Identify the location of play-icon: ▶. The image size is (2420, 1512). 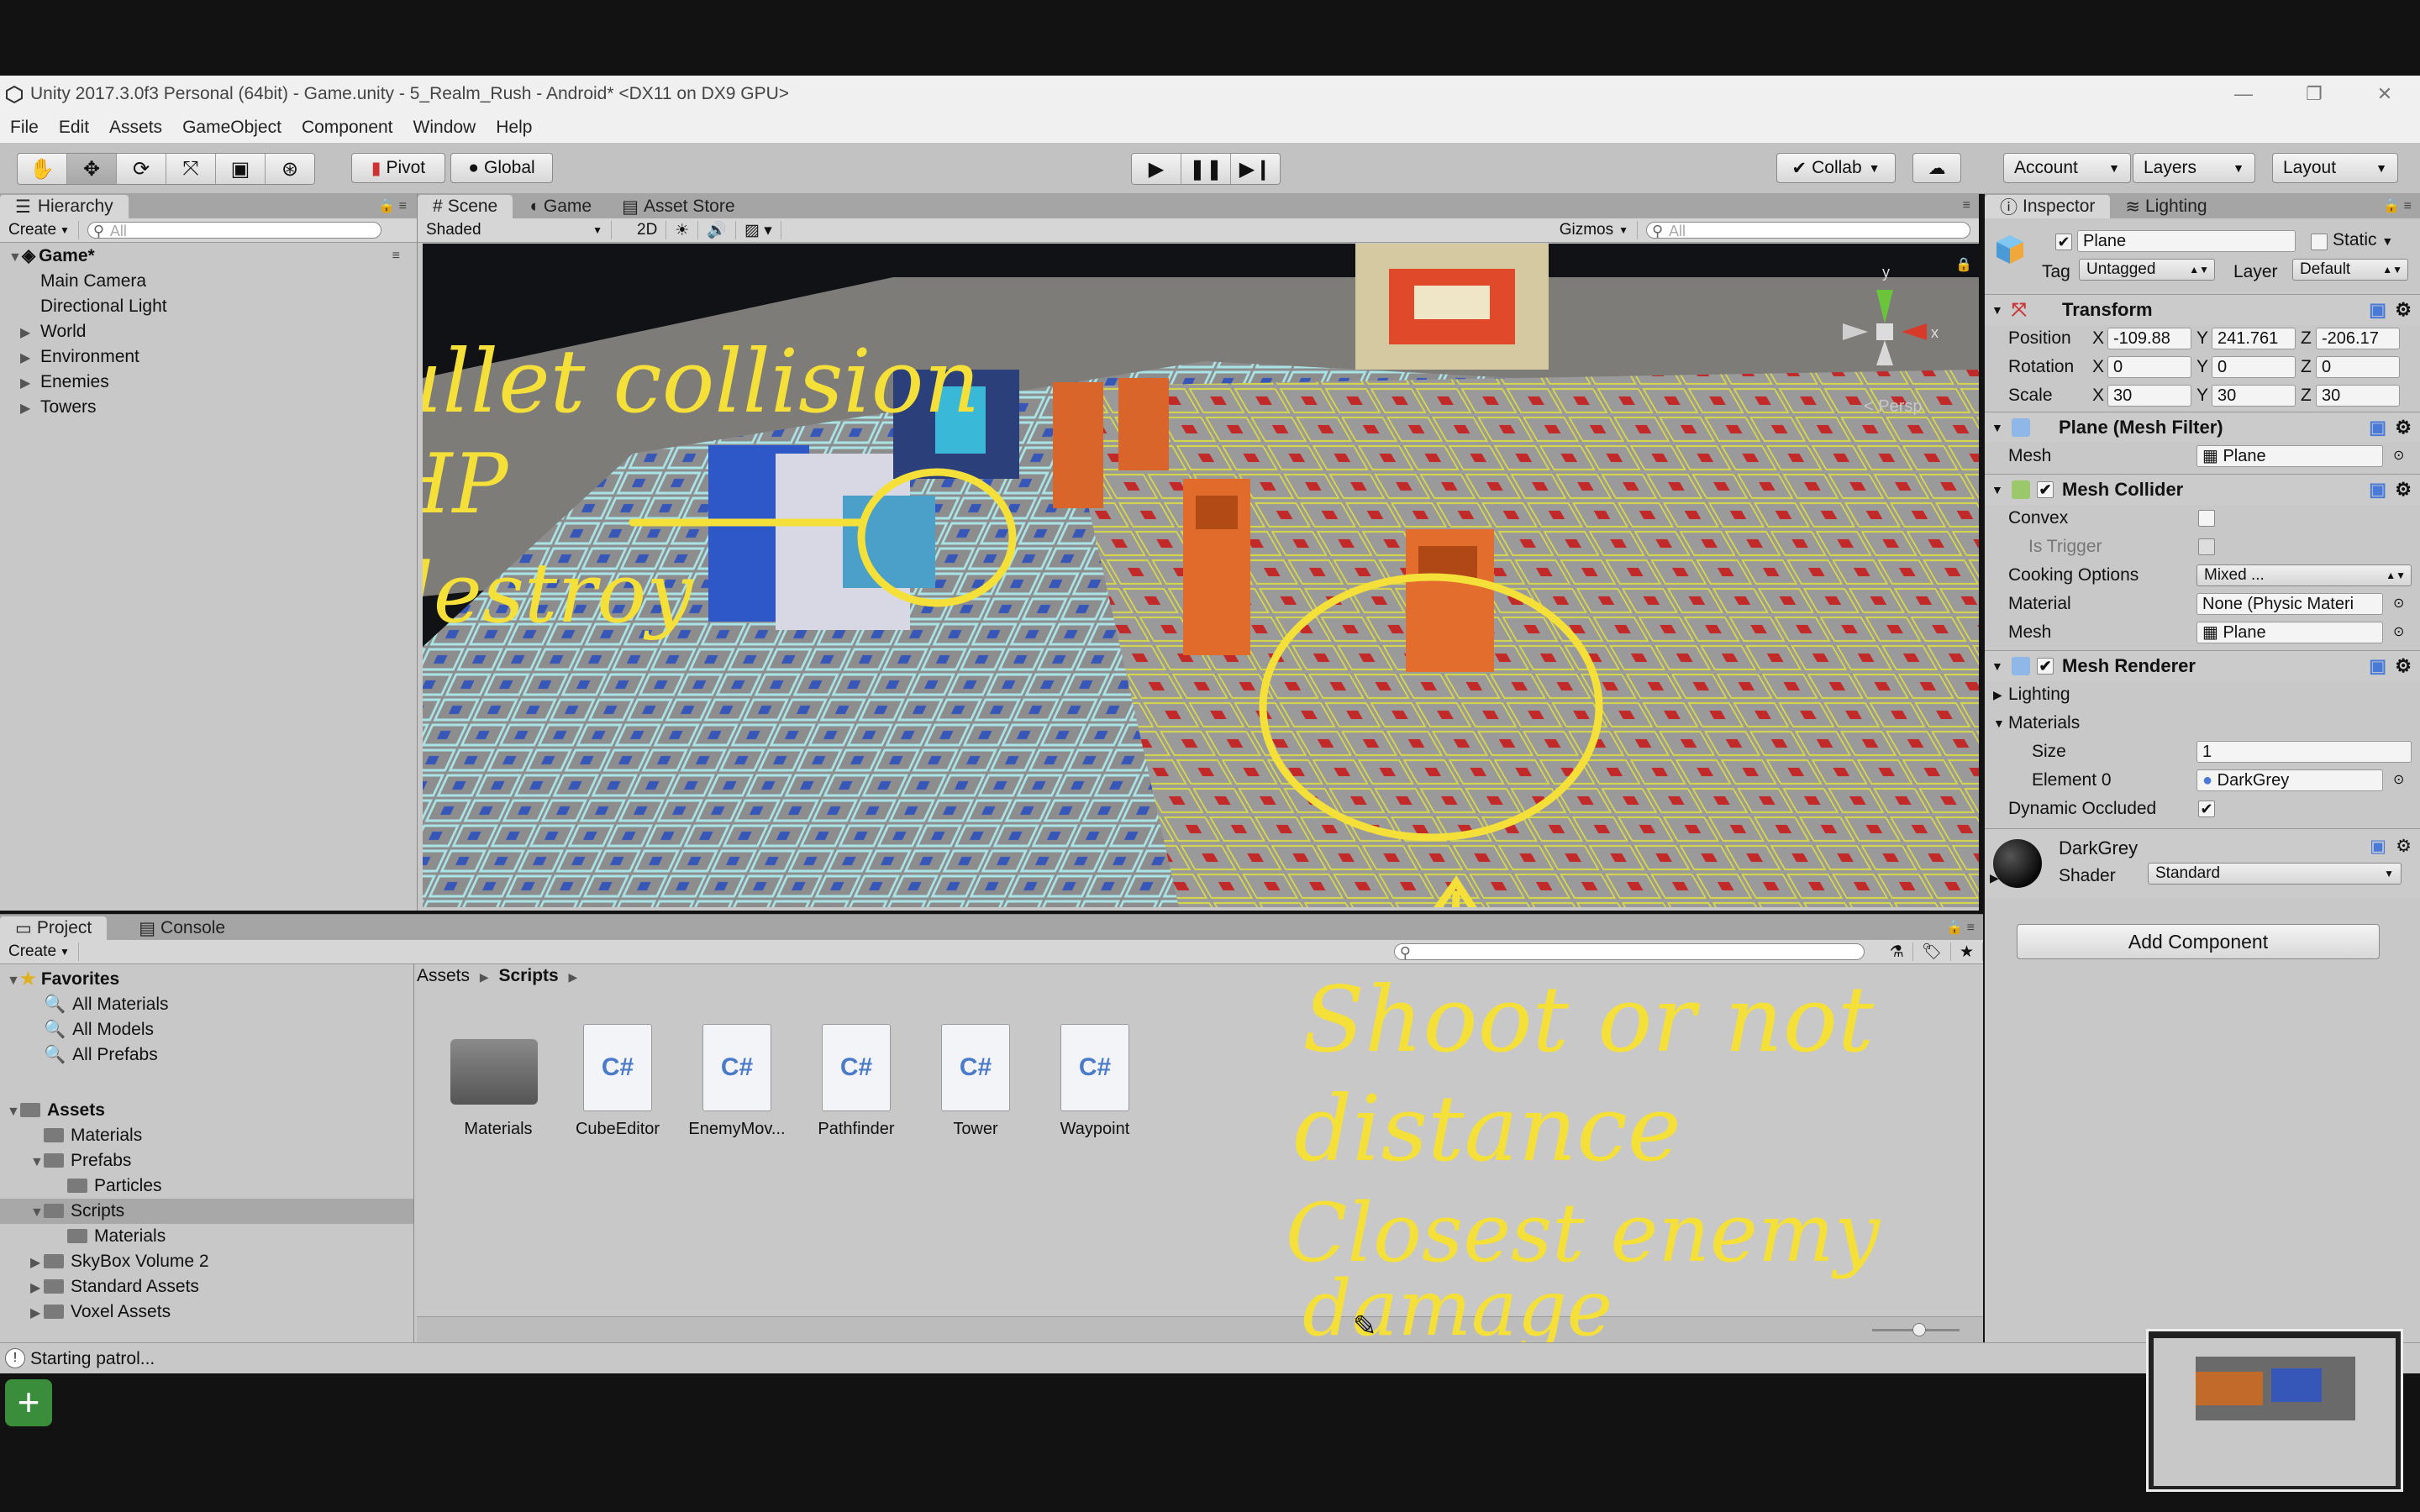
(1156, 169).